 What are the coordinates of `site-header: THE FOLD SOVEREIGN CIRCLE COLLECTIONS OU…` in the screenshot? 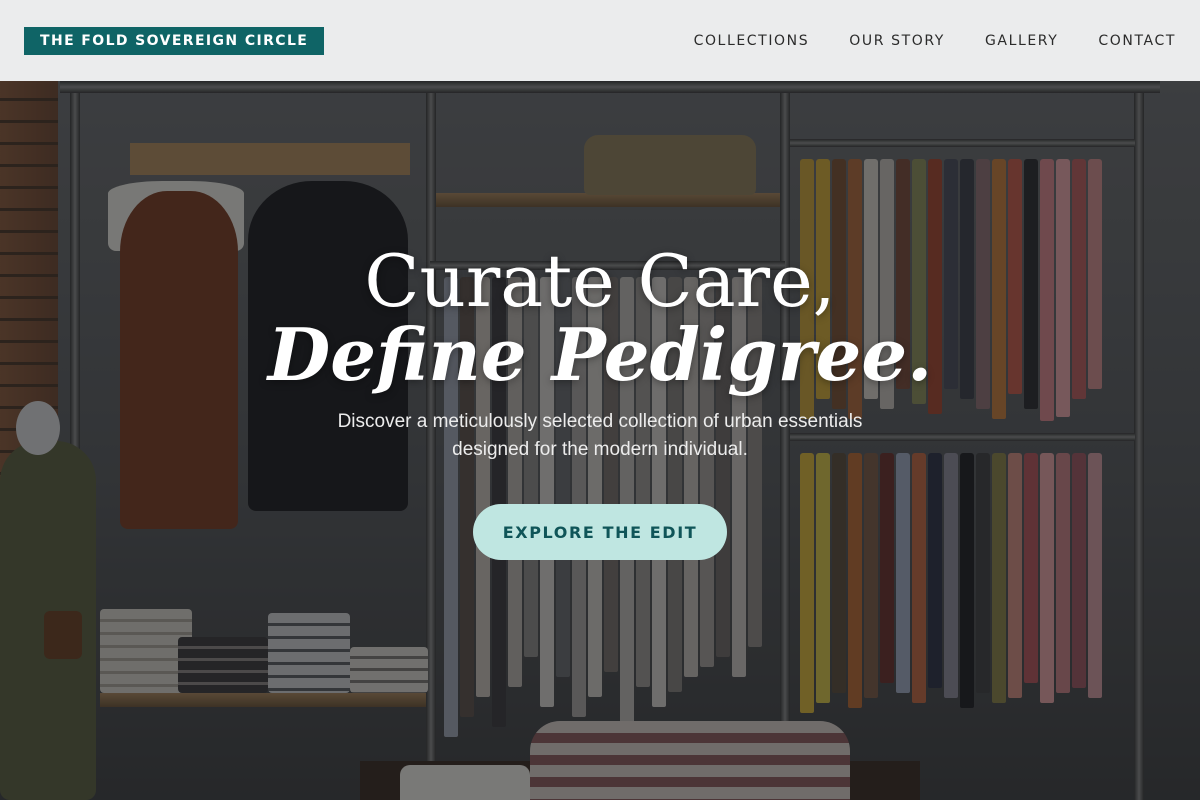 It's located at (600, 40).